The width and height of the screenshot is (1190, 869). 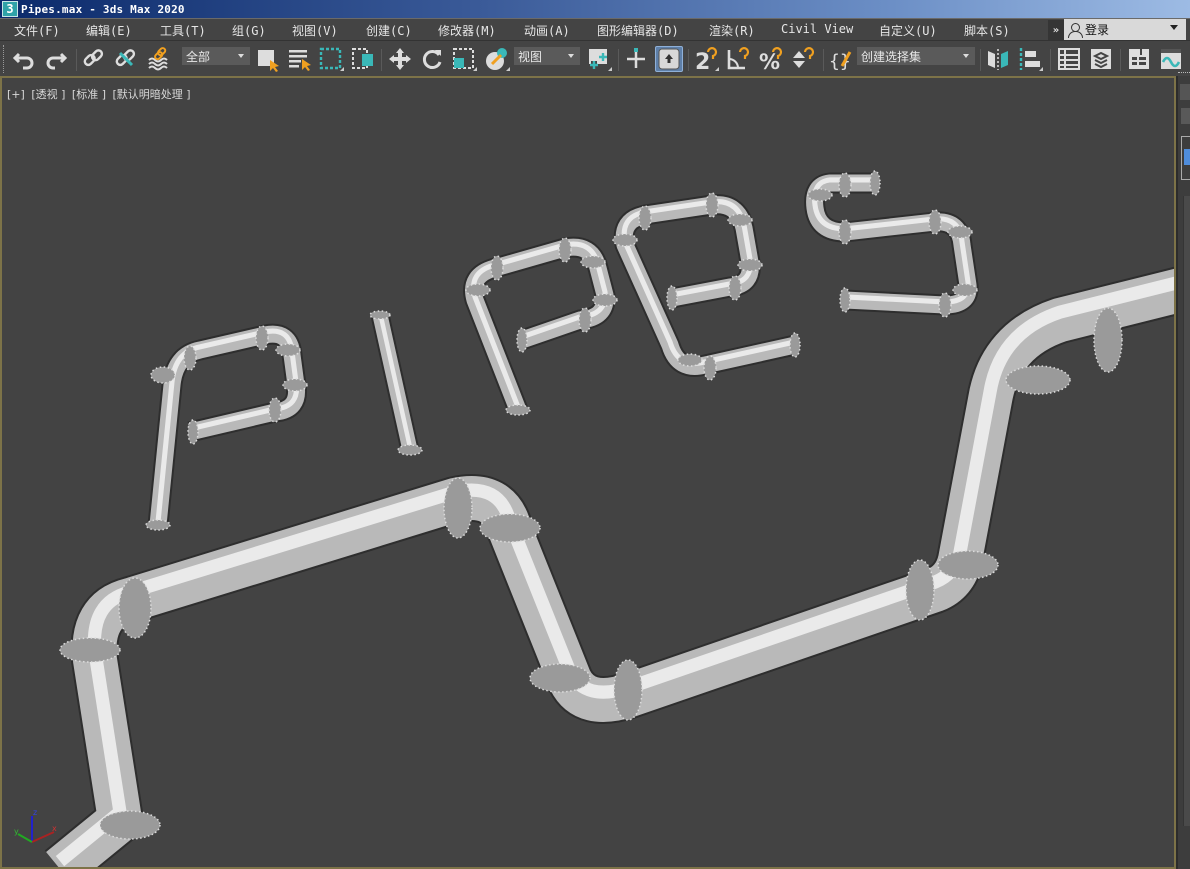 I want to click on redo-button, so click(x=56, y=59).